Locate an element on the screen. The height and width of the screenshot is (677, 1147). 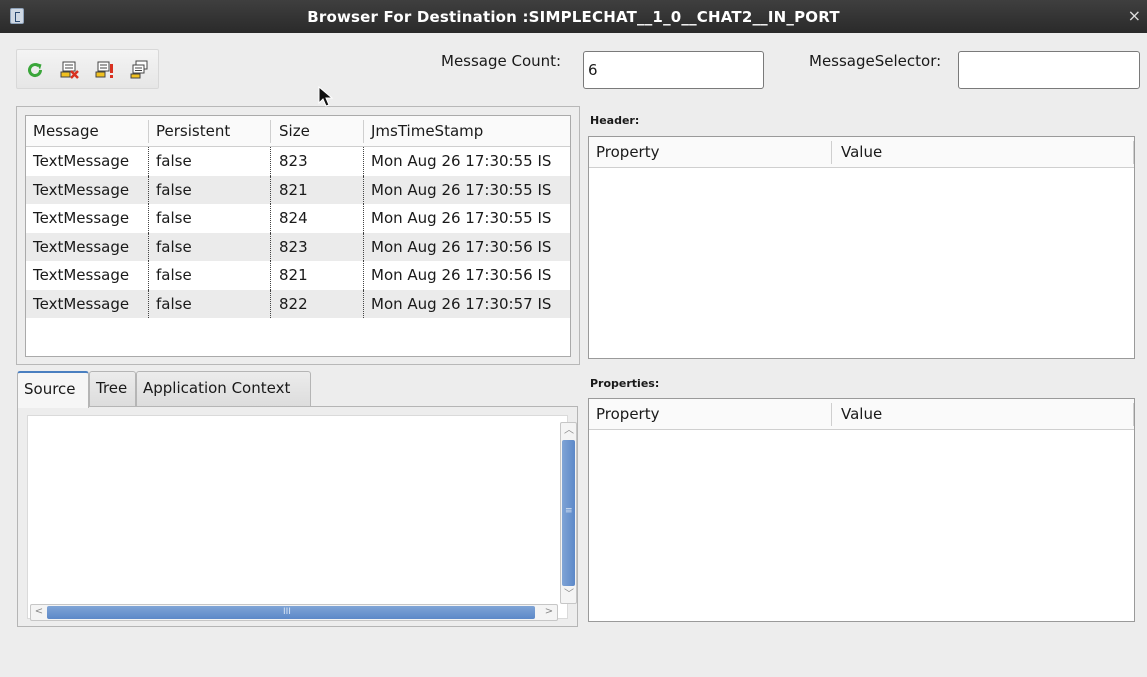
message-selector-input is located at coordinates (1049, 70).